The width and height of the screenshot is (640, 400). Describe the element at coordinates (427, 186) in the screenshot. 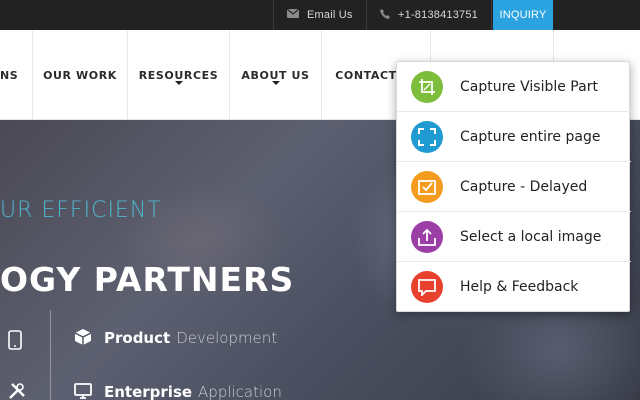

I see `delayed-check-icon` at that location.